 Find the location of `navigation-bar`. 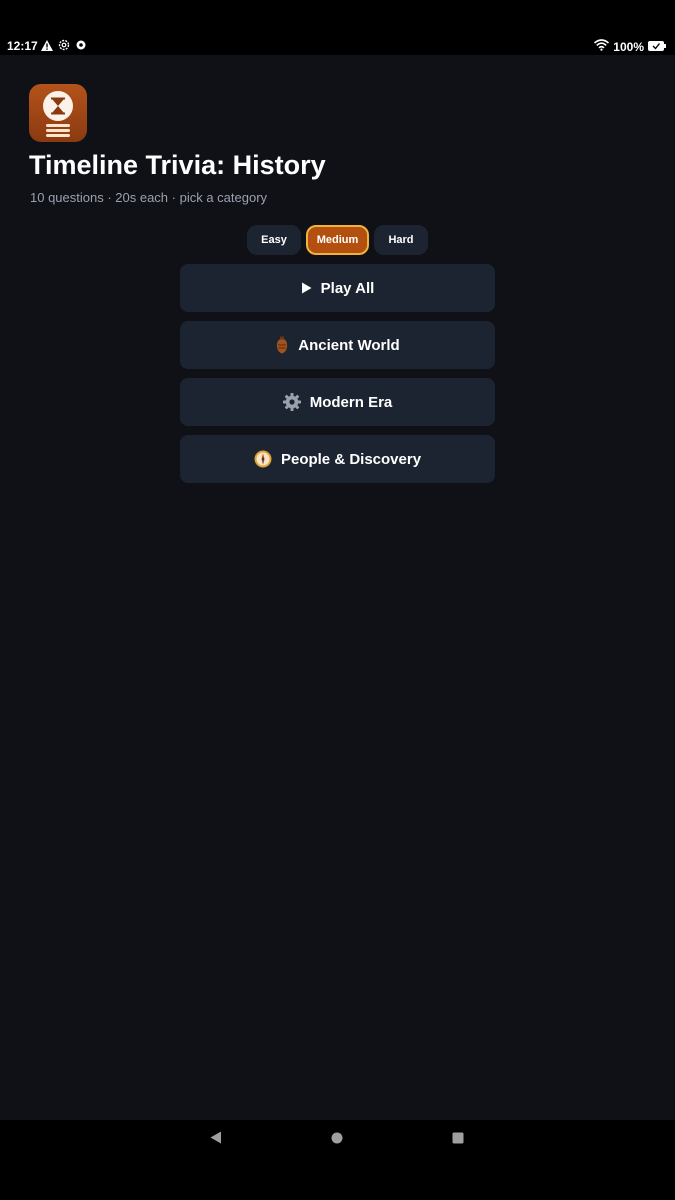

navigation-bar is located at coordinates (337, 1160).